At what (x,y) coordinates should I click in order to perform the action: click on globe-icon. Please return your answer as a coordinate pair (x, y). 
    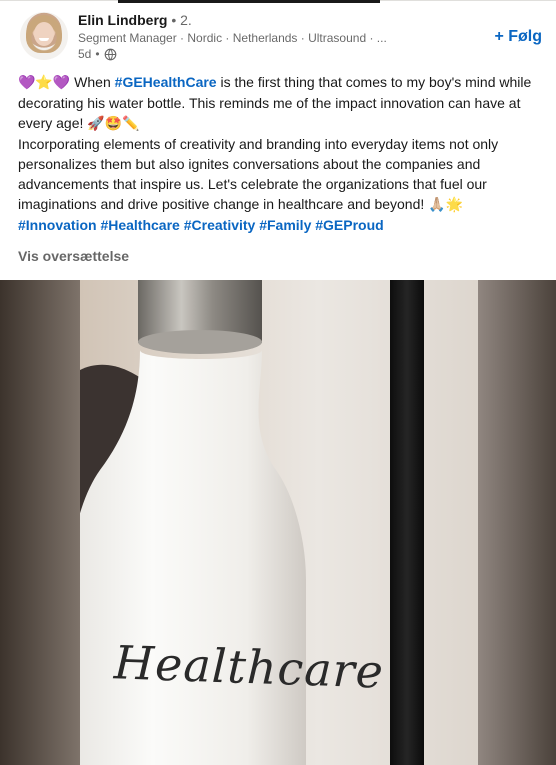
    Looking at the image, I should click on (110, 54).